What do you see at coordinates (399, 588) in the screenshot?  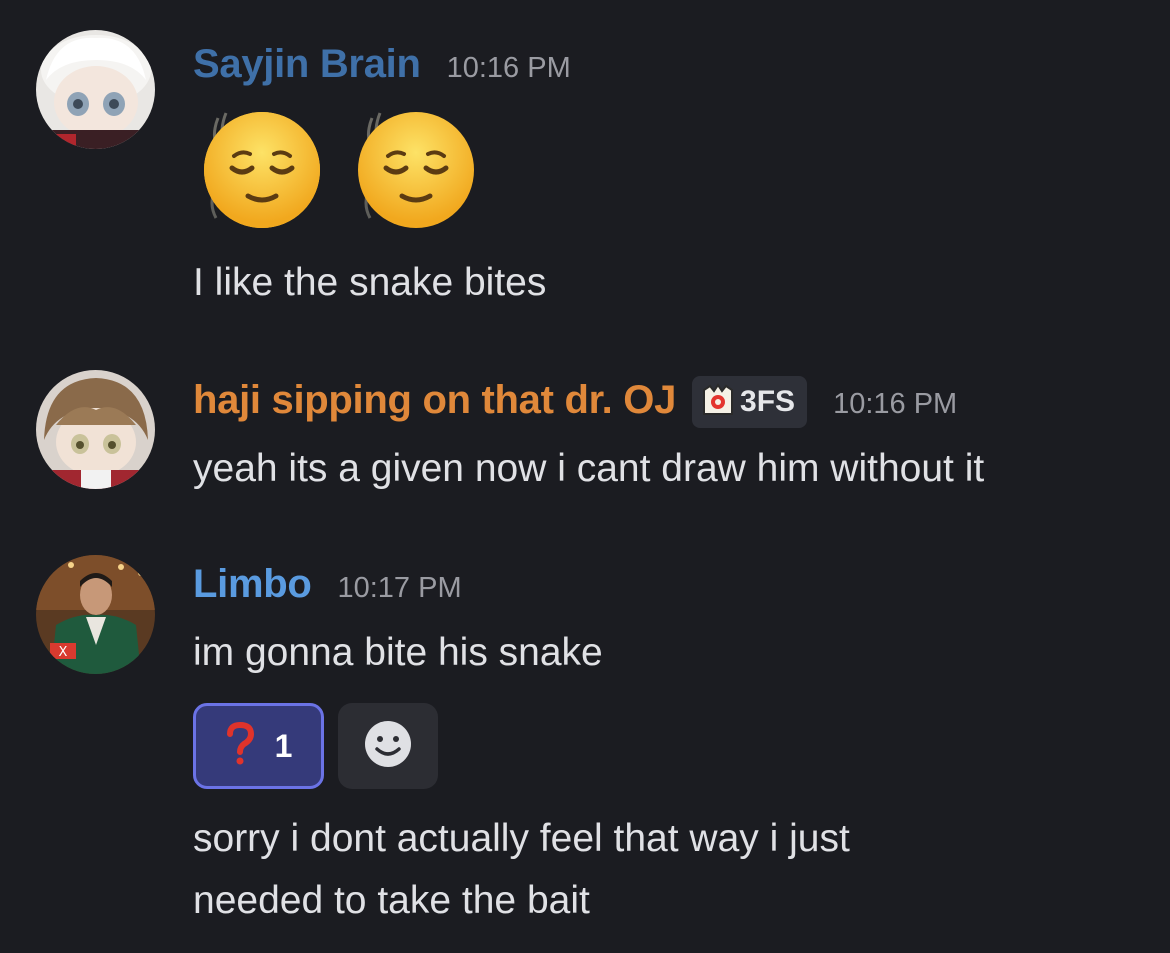 I see `timestamp: 10:17 PM` at bounding box center [399, 588].